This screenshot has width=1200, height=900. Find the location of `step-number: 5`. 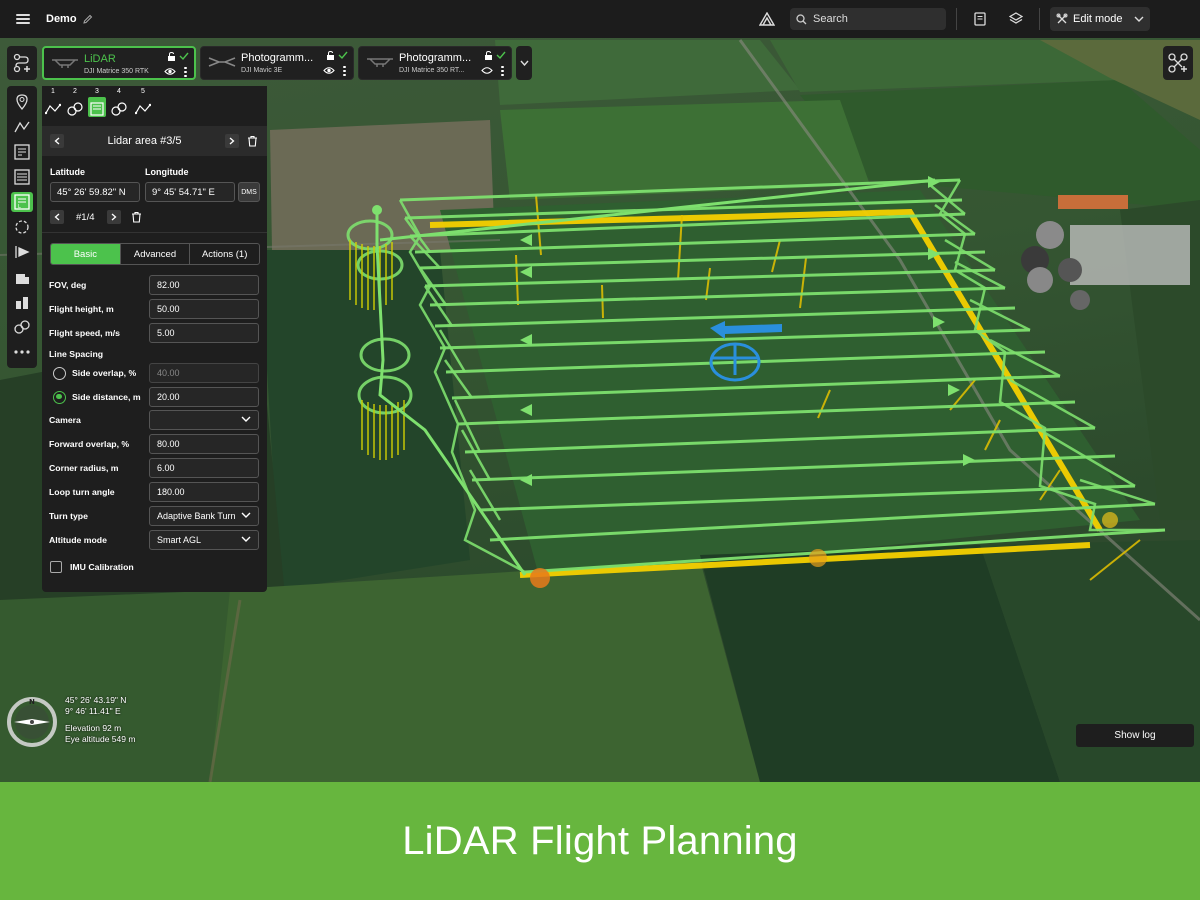

step-number: 5 is located at coordinates (143, 91).